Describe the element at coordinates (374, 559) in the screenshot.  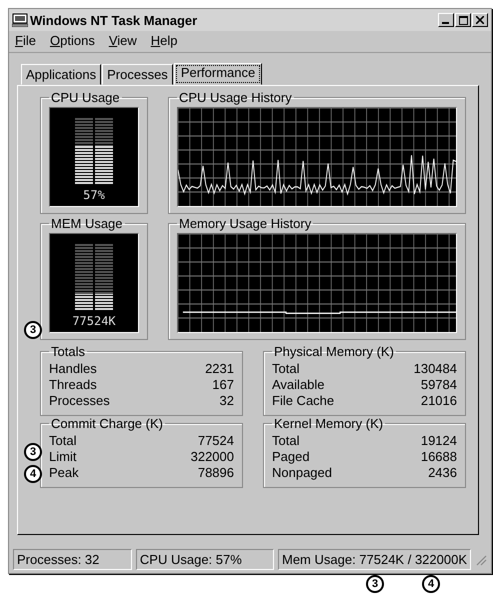
I see `status-pane: Mem Usage: 77524K / 322000K` at that location.